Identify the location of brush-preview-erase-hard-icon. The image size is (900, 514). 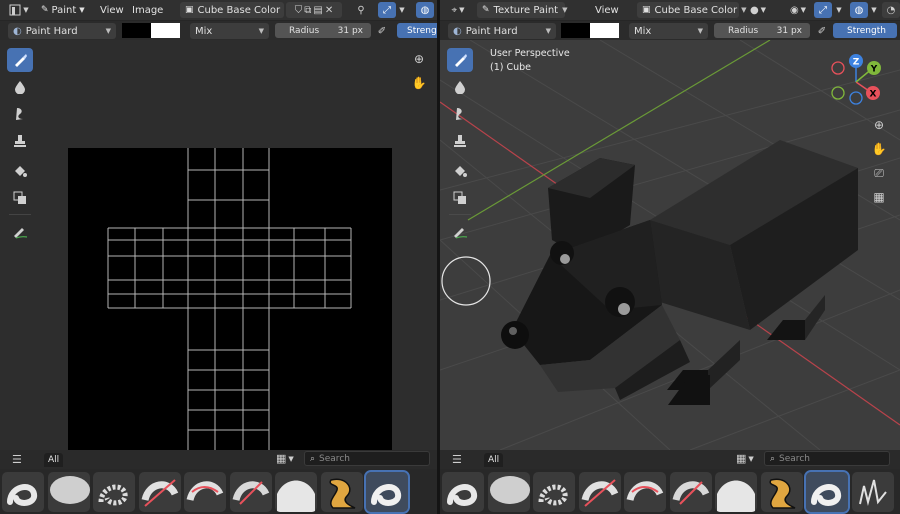
(159, 493).